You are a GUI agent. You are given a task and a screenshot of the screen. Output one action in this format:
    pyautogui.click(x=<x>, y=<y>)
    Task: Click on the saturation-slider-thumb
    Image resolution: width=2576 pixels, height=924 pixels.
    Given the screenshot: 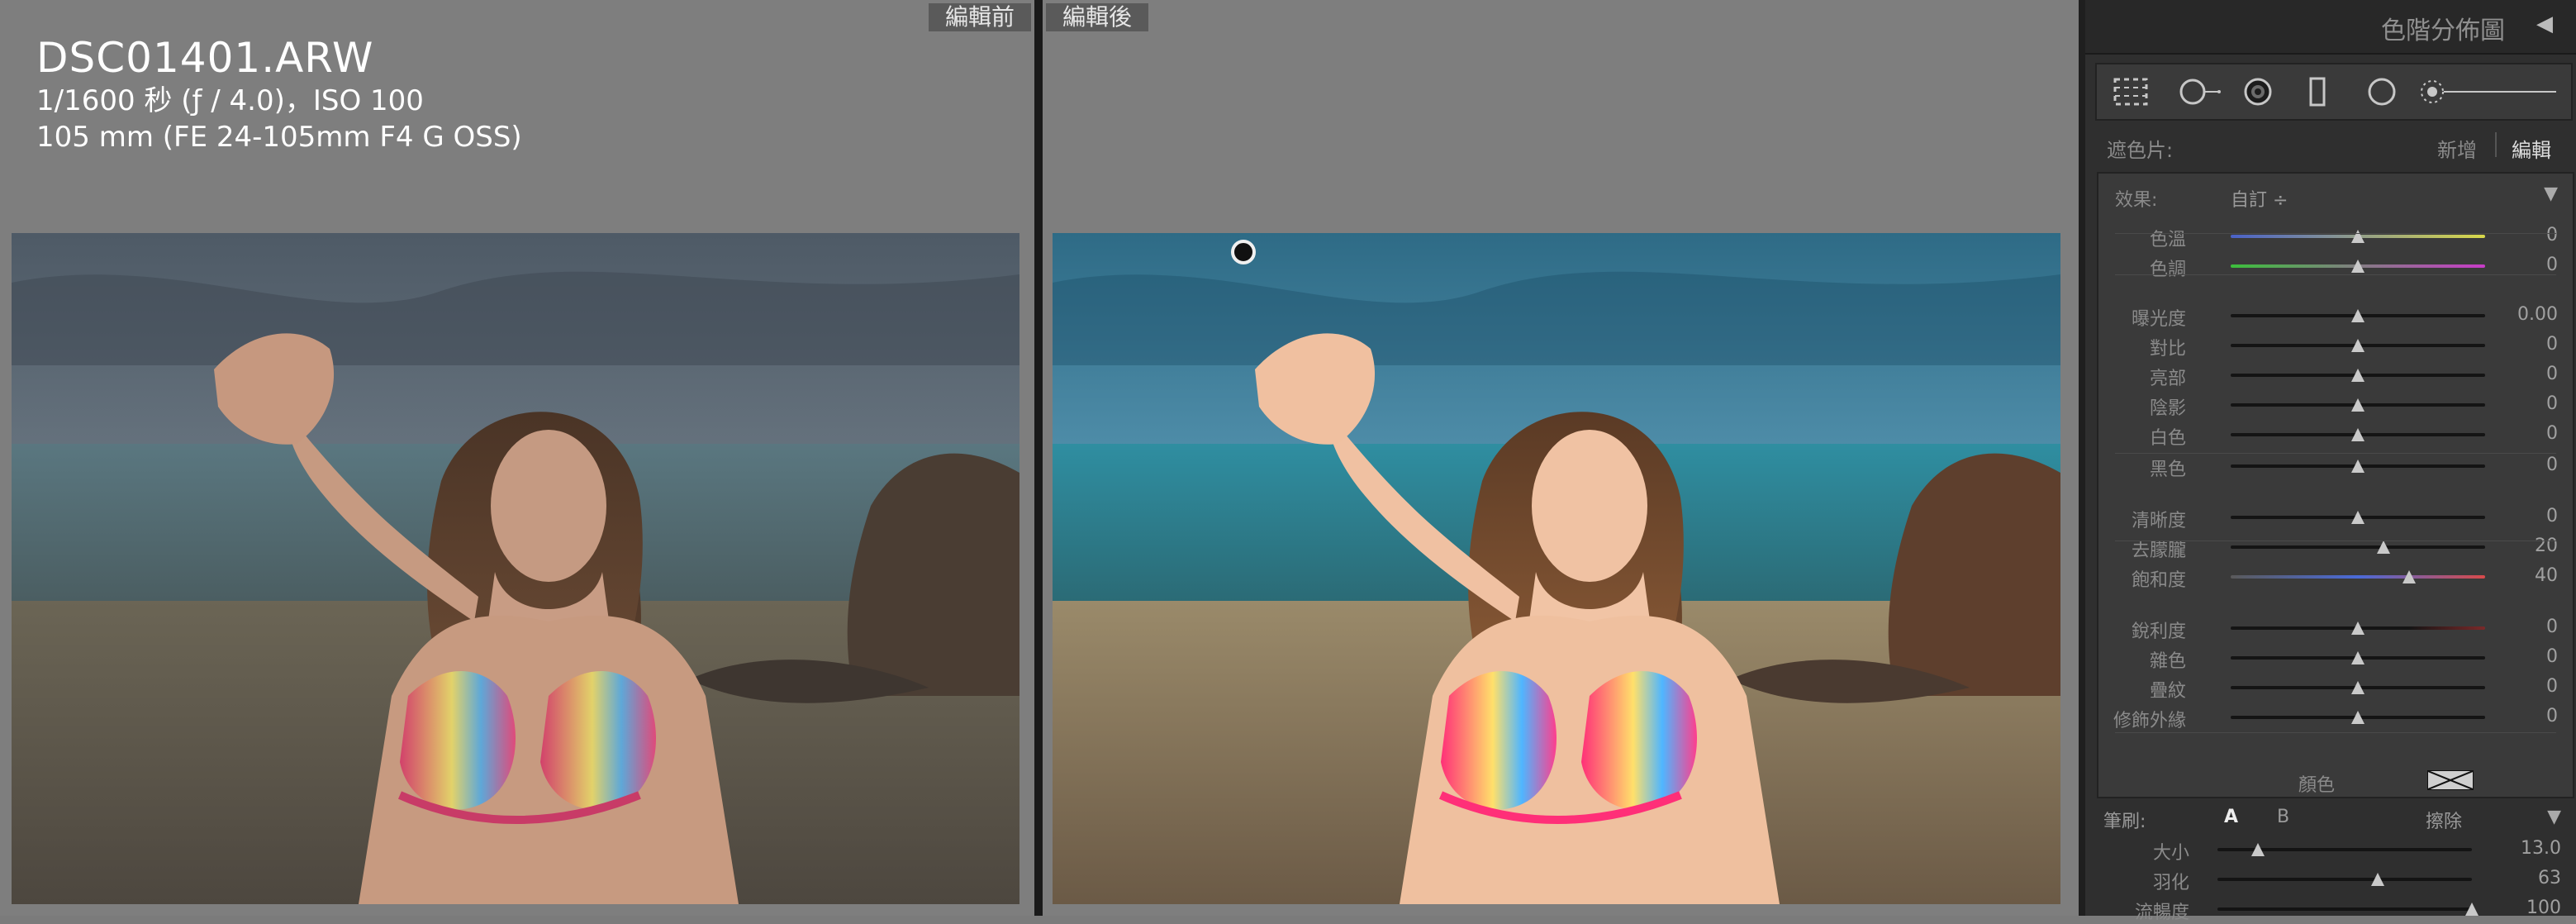 What is the action you would take?
    pyautogui.click(x=2409, y=576)
    